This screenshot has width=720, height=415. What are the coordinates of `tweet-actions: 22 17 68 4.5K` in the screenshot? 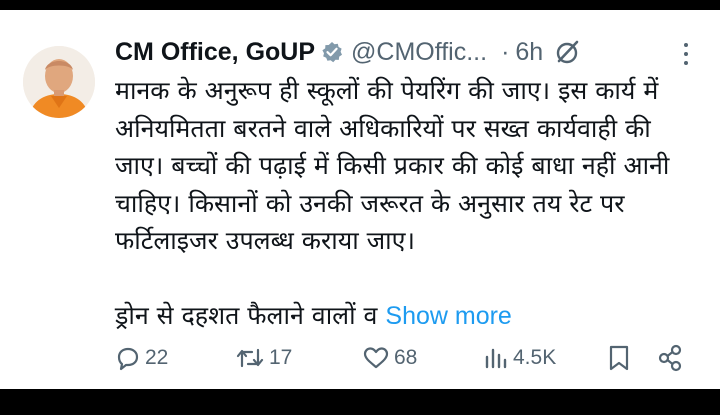 It's located at (405, 358).